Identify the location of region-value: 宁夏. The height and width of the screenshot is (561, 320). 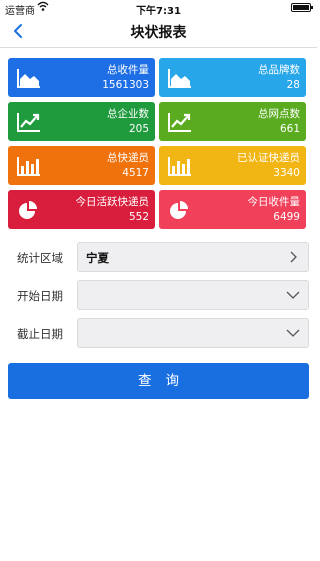
(97, 258).